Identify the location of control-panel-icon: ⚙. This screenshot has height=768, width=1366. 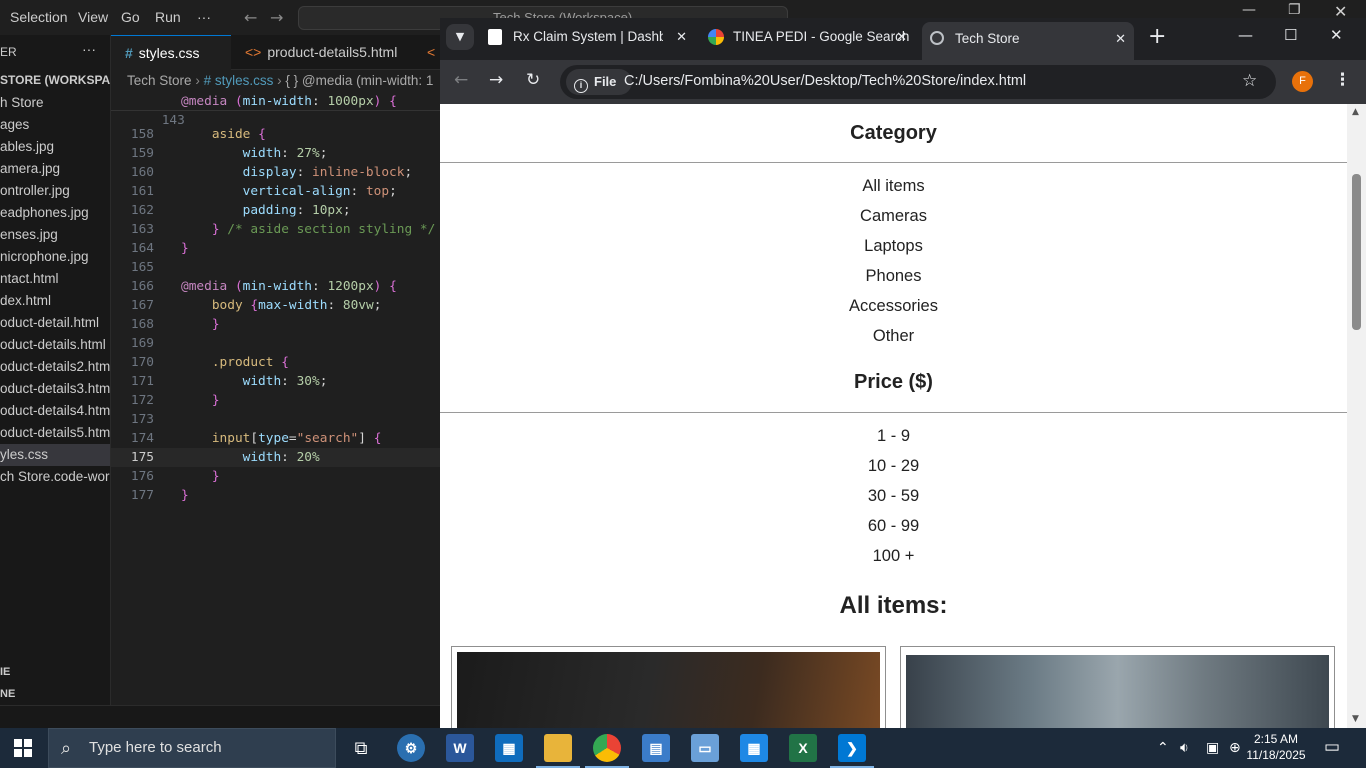
(411, 748).